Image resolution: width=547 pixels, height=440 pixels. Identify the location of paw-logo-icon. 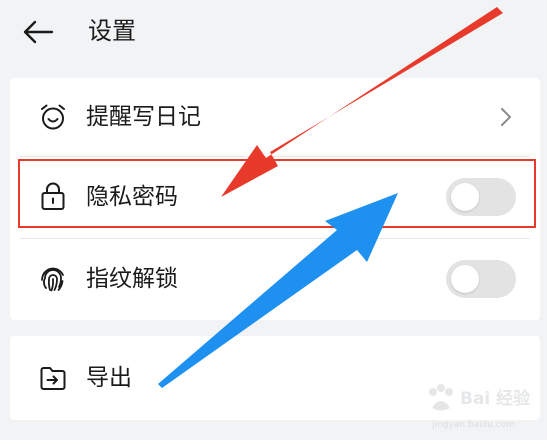
(441, 397).